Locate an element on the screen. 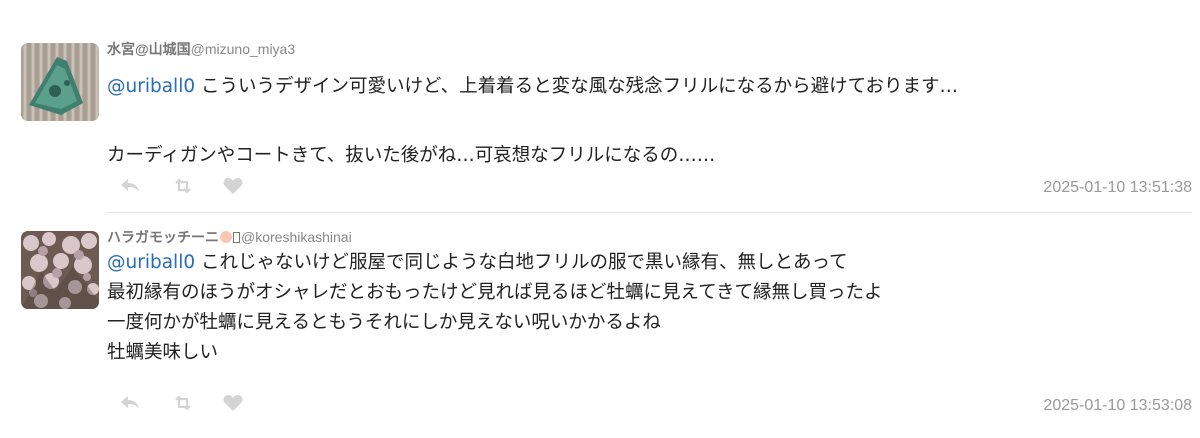 The image size is (1200, 438). missing-glyph-icon is located at coordinates (236, 237).